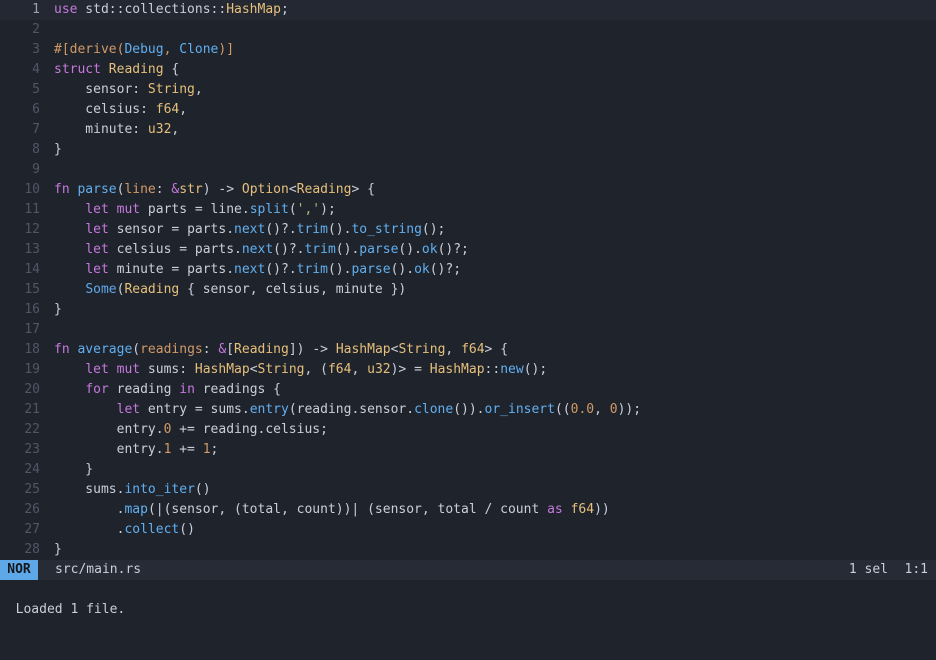  I want to click on selection-count: 1 sel, so click(868, 569).